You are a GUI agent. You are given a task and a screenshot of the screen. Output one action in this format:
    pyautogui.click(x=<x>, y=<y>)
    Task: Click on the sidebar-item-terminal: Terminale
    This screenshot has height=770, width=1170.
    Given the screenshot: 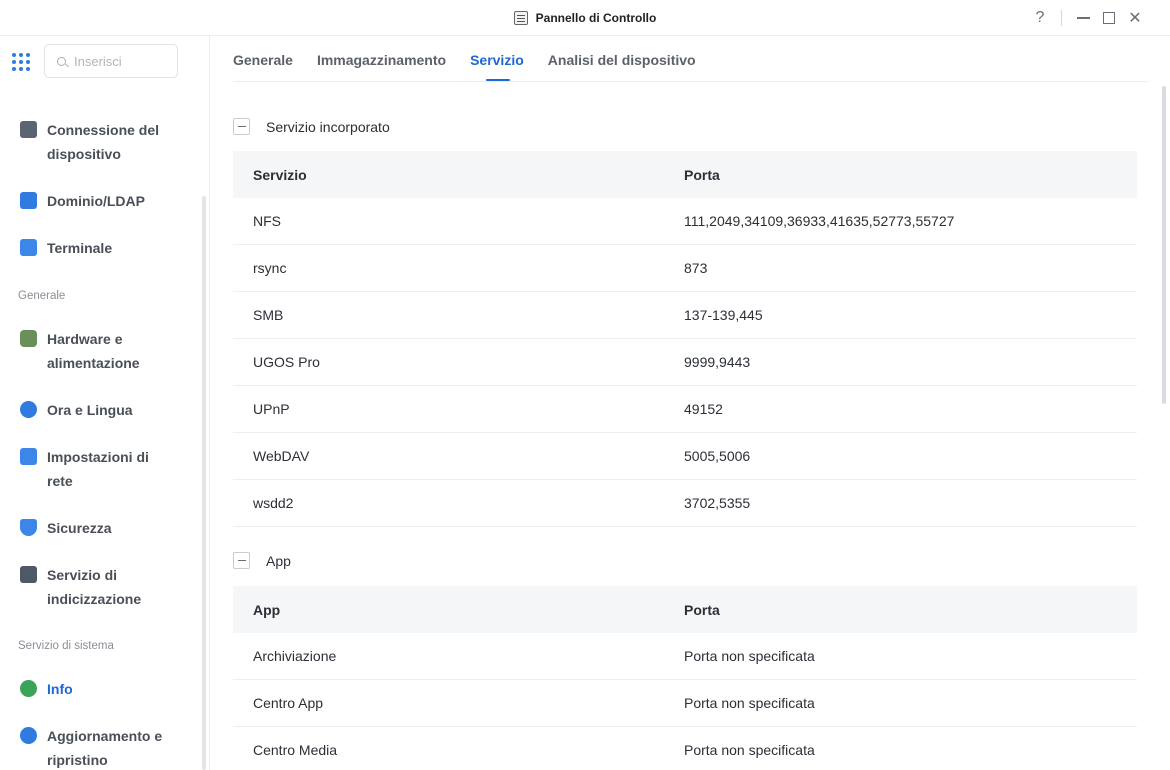 What is the action you would take?
    pyautogui.click(x=106, y=248)
    